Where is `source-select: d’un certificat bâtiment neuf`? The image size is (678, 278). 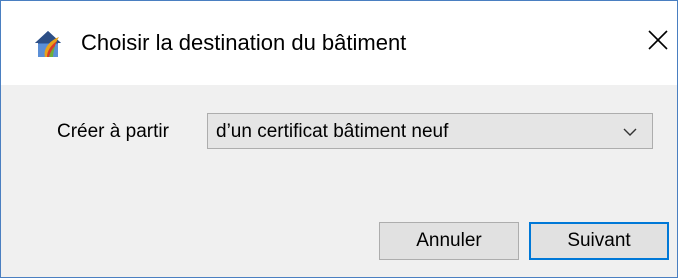
source-select: d’un certificat bâtiment neuf is located at coordinates (430, 131).